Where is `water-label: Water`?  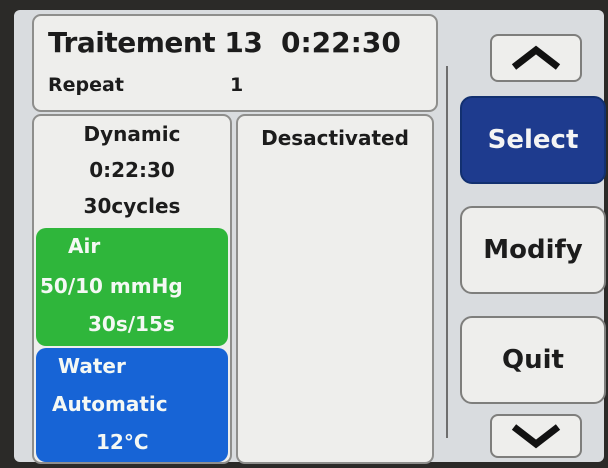 water-label: Water is located at coordinates (92, 366).